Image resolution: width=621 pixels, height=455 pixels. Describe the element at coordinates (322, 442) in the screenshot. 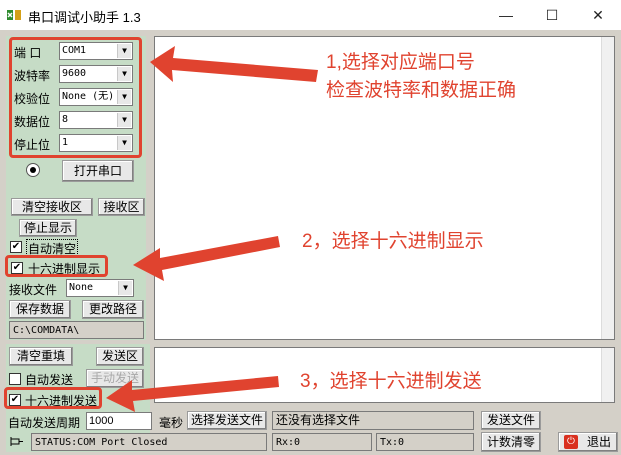

I see `rx-counter: Rx:0` at that location.